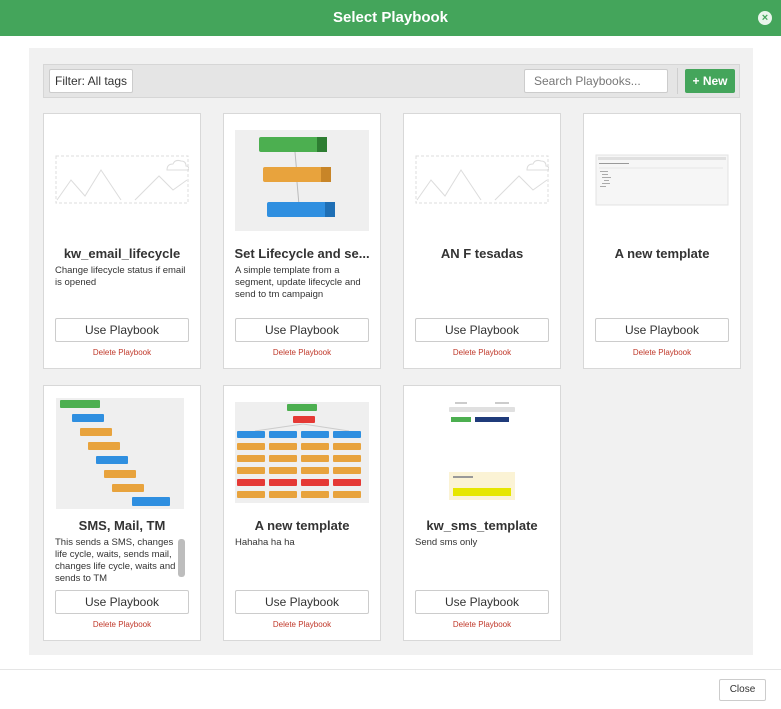 This screenshot has width=781, height=709. Describe the element at coordinates (482, 253) in the screenshot. I see `playbook-title: AN F tesadas` at that location.